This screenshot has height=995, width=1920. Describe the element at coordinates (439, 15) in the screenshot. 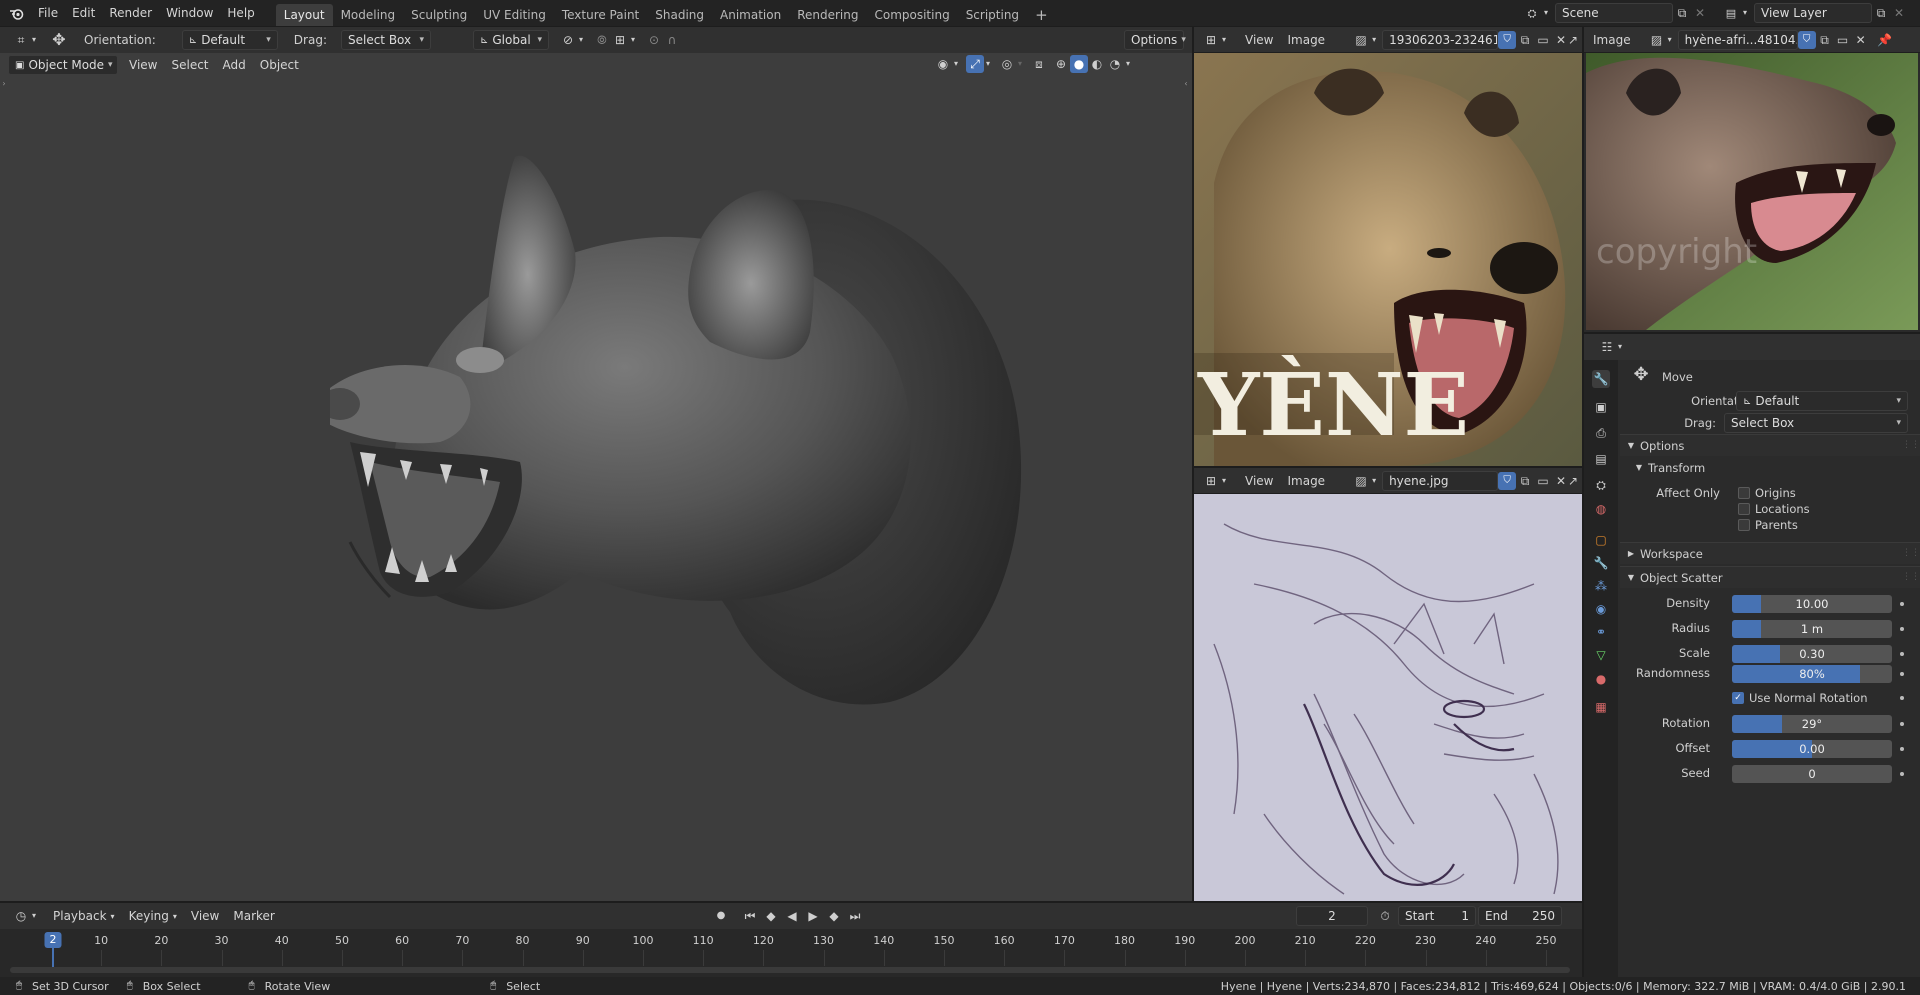

I see `tab-sculpting: Sculpting` at that location.